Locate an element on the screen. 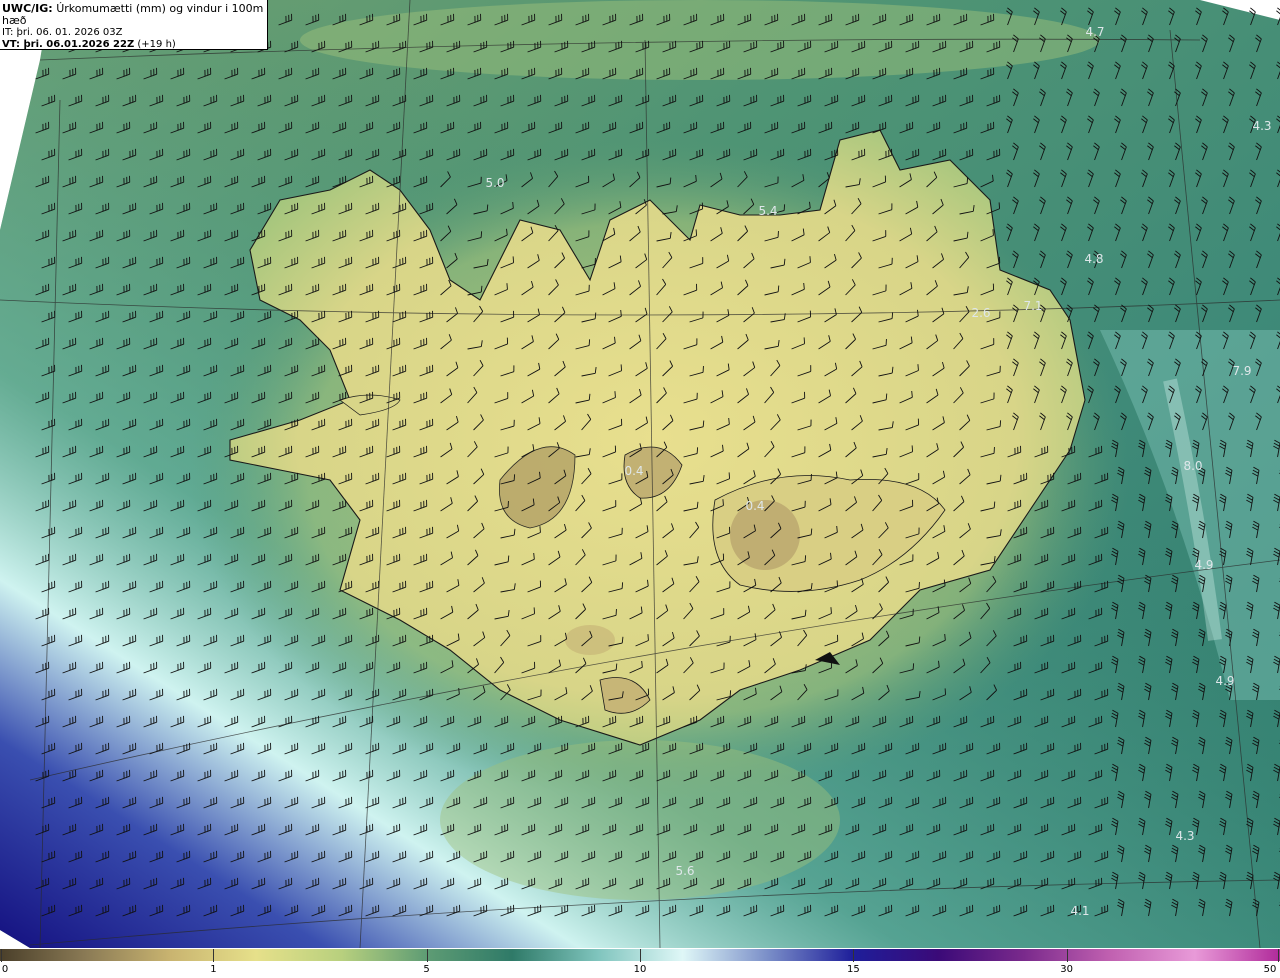 The height and width of the screenshot is (978, 1280). colorbar-tick-label: 50 is located at coordinates (1270, 969).